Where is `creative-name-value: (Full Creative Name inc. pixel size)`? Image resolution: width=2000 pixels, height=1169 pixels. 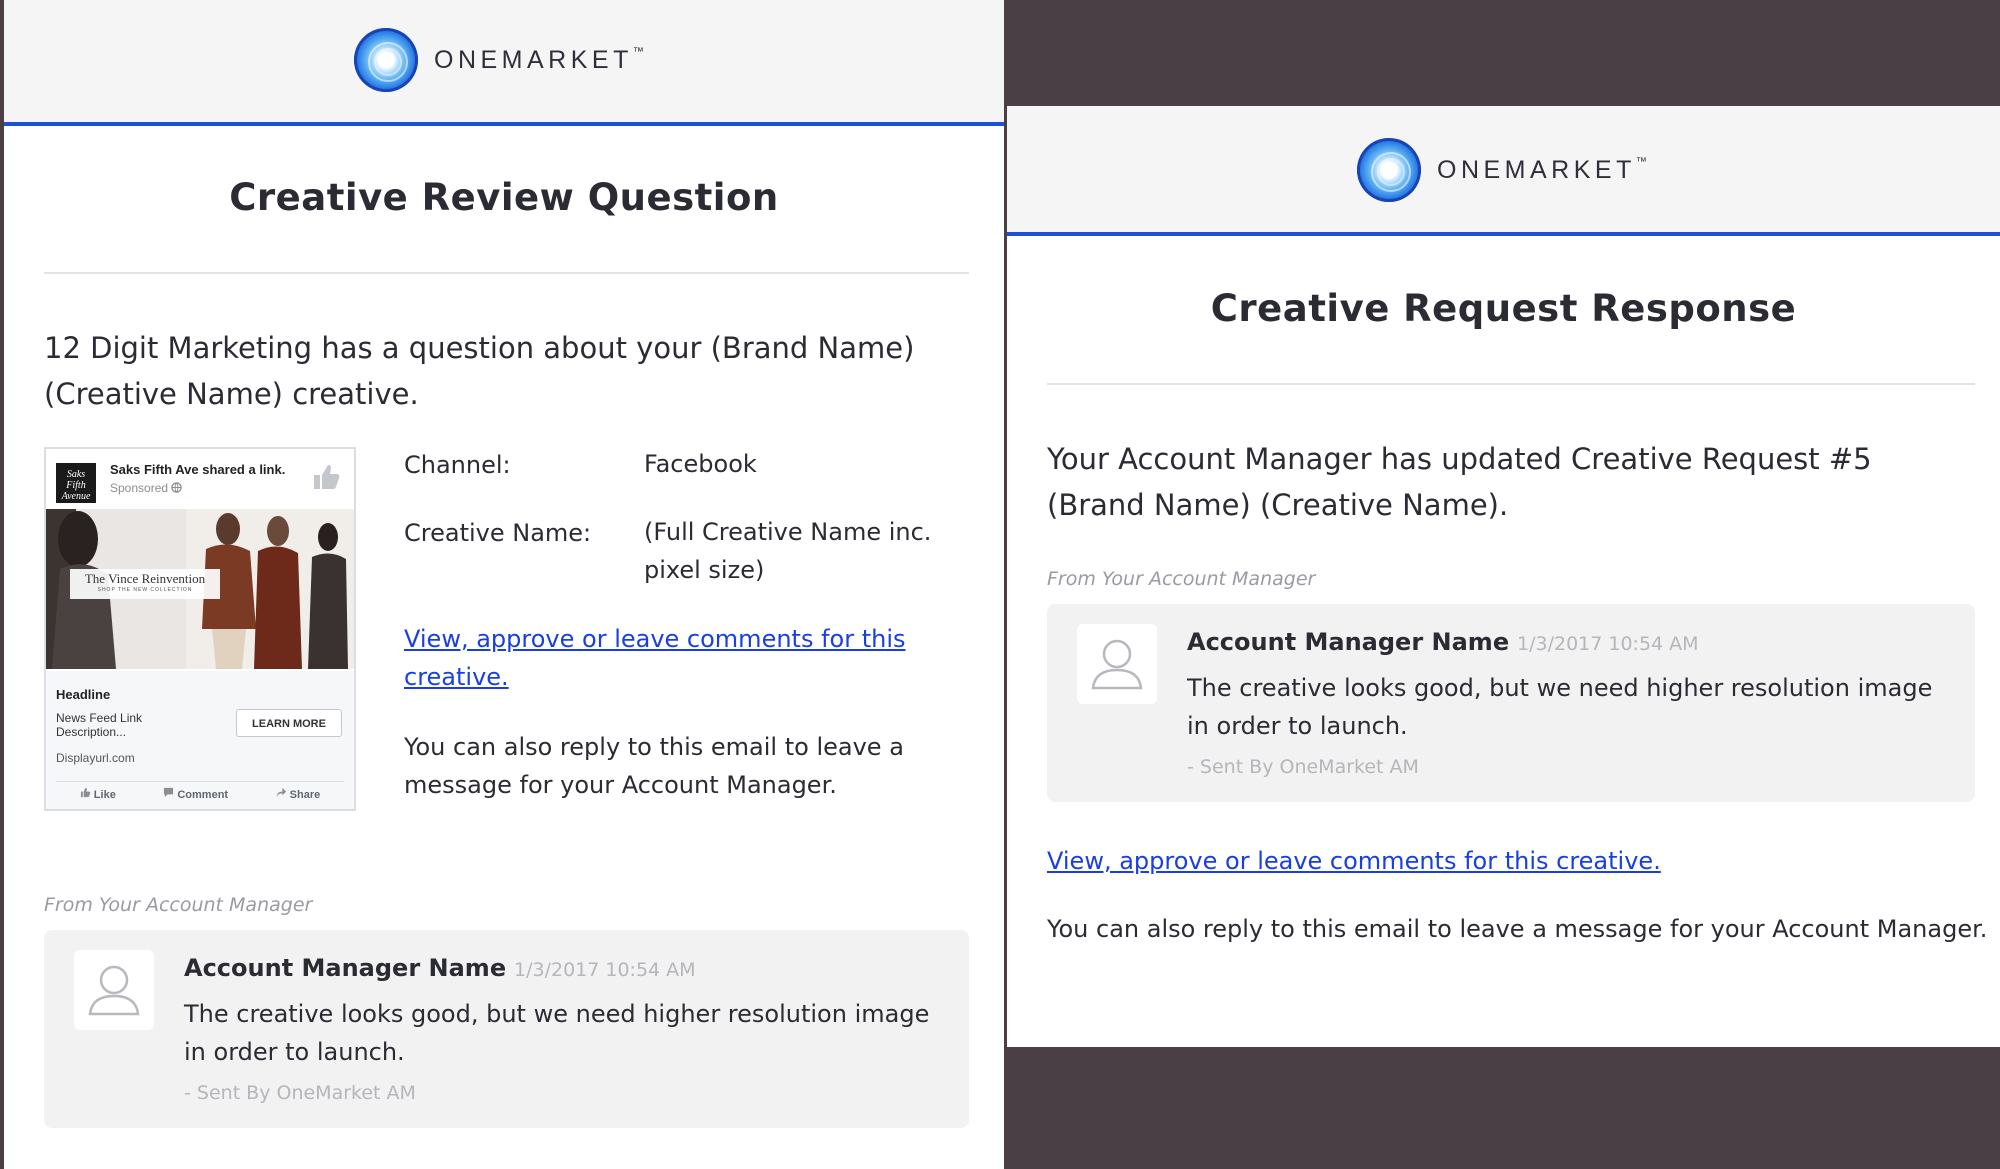
creative-name-value: (Full Creative Name inc. pixel size) is located at coordinates (787, 551).